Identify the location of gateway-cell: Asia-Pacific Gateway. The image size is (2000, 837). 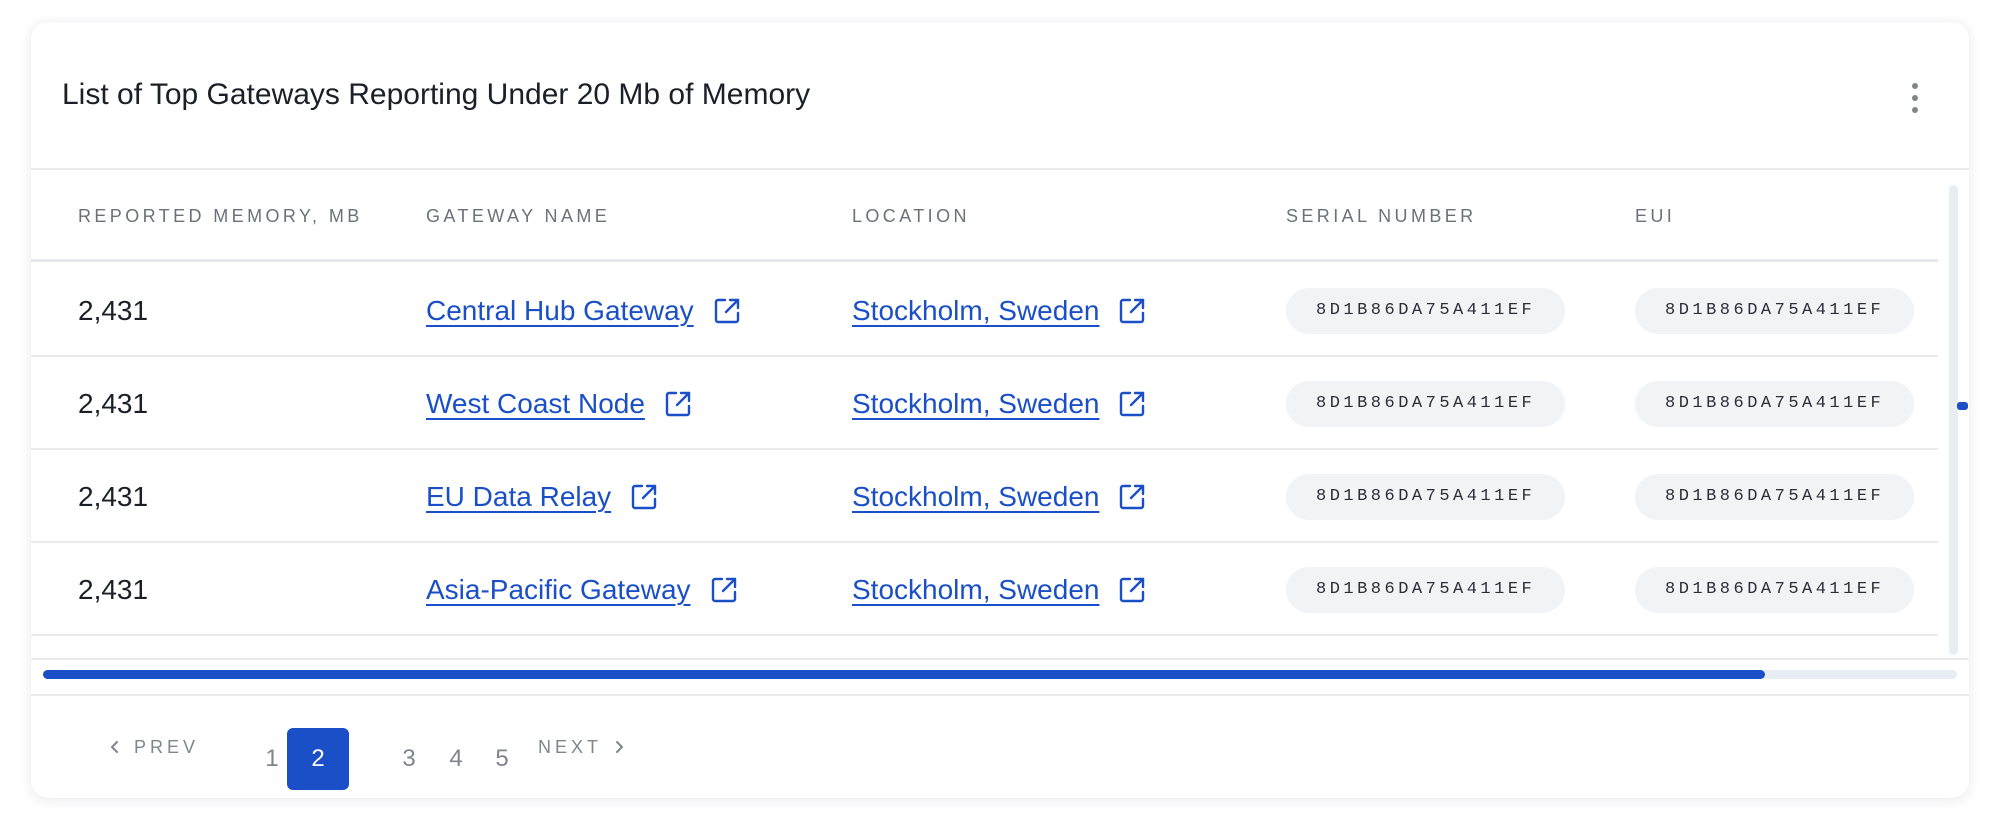
(582, 589).